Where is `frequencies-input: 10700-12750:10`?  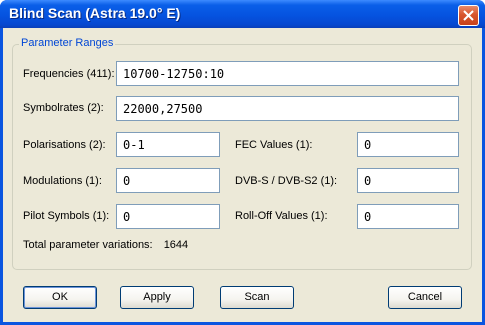
frequencies-input: 10700-12750:10 is located at coordinates (287, 73).